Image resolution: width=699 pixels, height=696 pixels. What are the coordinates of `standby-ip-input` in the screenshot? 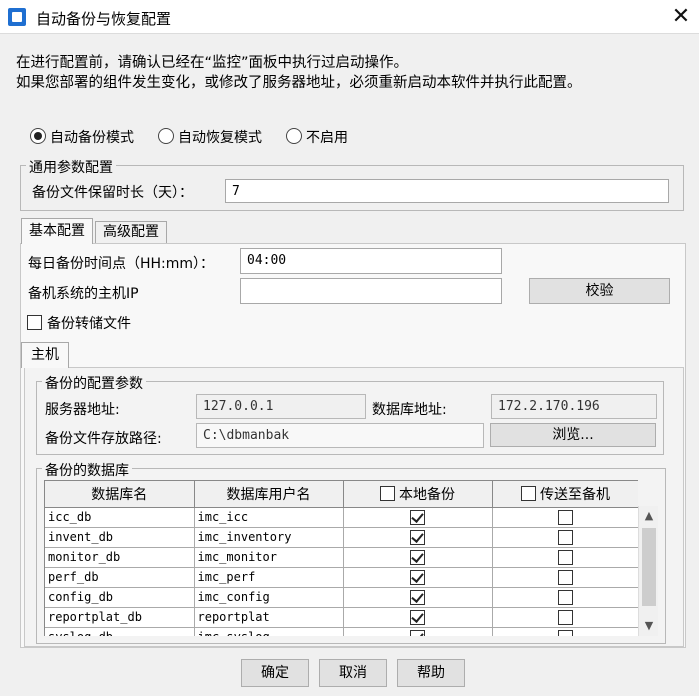 It's located at (371, 291).